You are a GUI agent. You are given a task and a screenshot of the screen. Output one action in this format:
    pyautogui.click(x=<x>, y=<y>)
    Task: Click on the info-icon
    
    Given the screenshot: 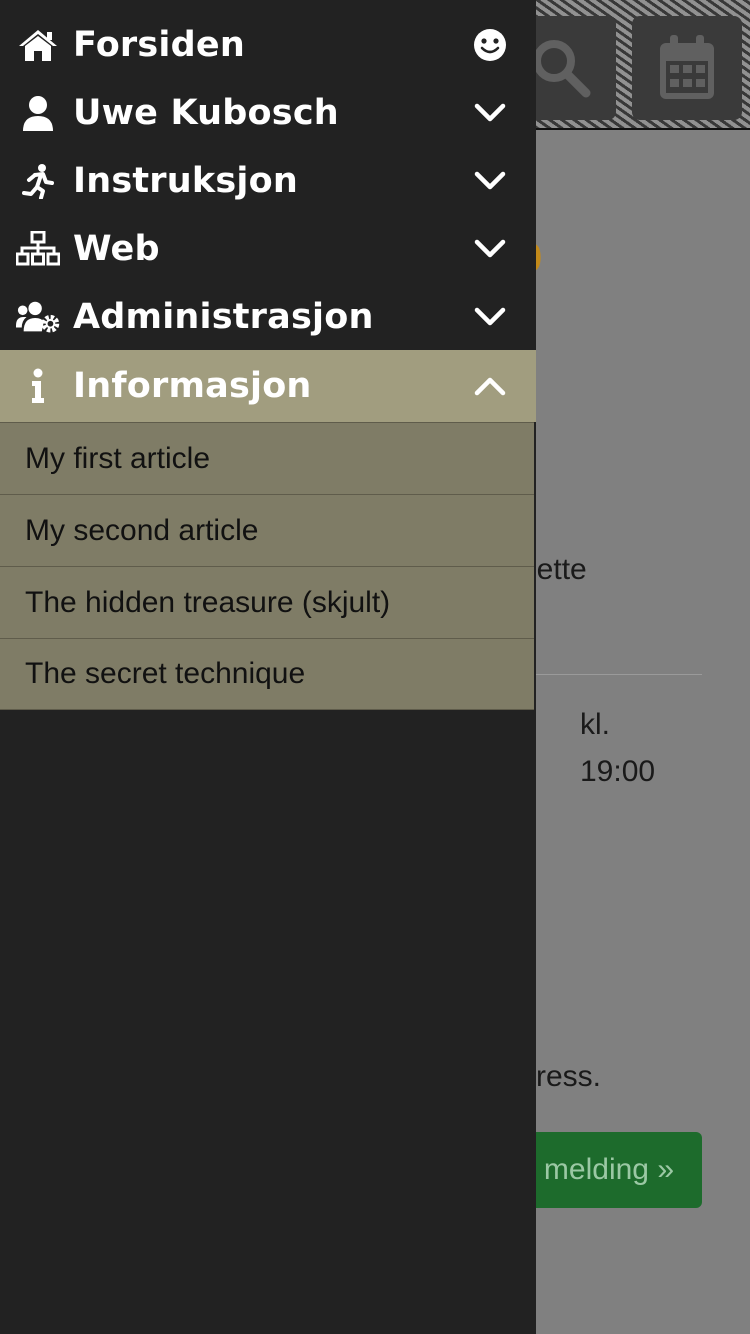 What is the action you would take?
    pyautogui.click(x=38, y=386)
    